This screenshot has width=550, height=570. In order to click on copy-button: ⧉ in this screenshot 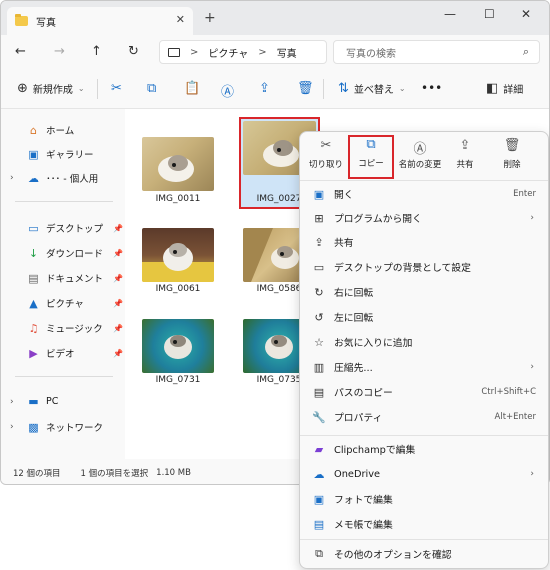, I will do `click(151, 88)`.